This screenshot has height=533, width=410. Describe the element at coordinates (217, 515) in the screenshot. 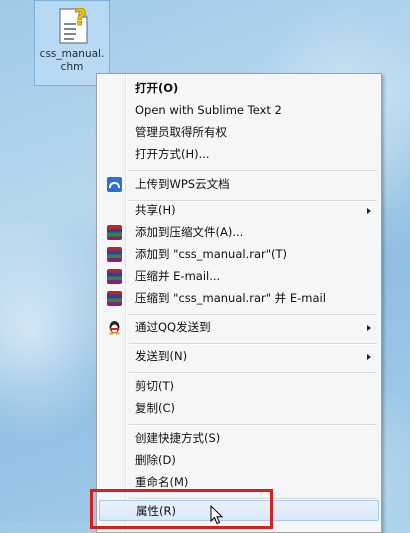

I see `mouse-cursor-icon` at that location.